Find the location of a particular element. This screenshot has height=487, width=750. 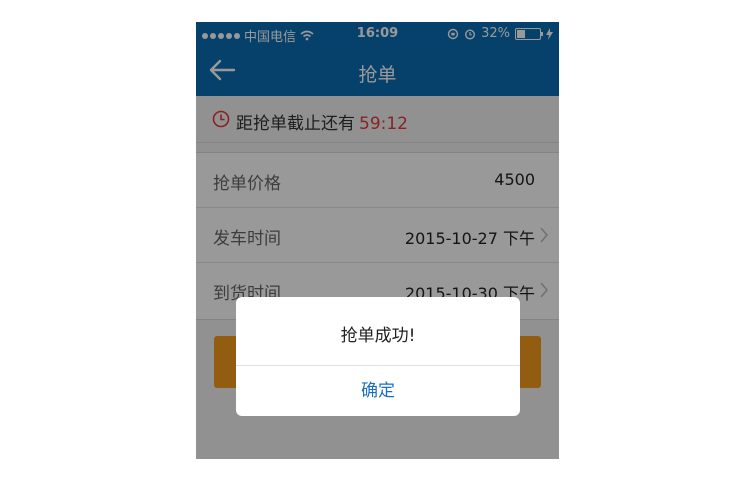

dialog-message: 抢单成功! is located at coordinates (378, 336).